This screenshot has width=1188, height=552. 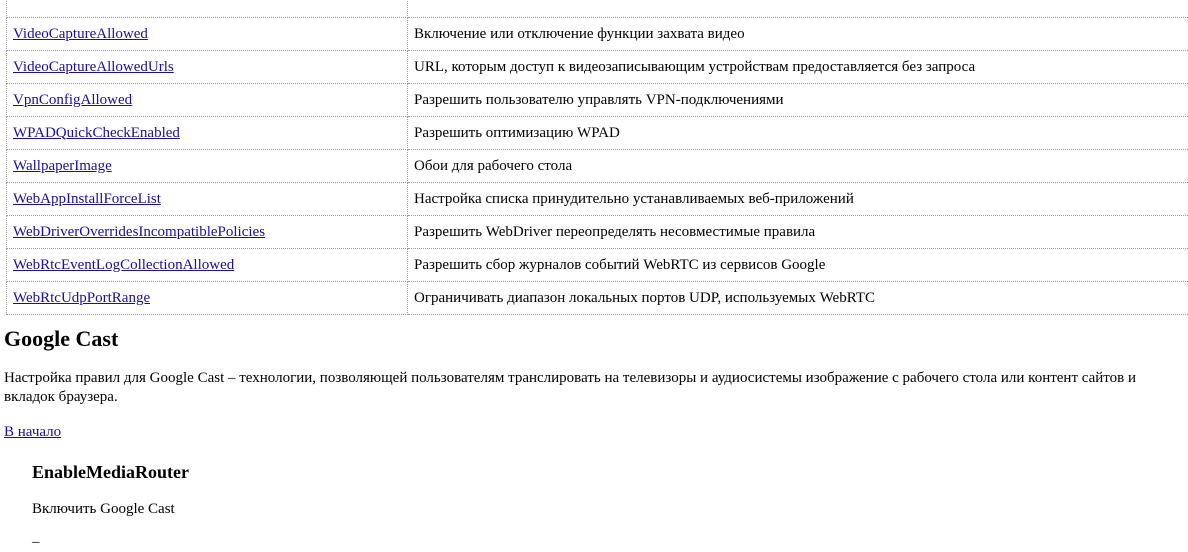 I want to click on policy-name-cell: VideoCaptureAllowedUrls, so click(x=207, y=67).